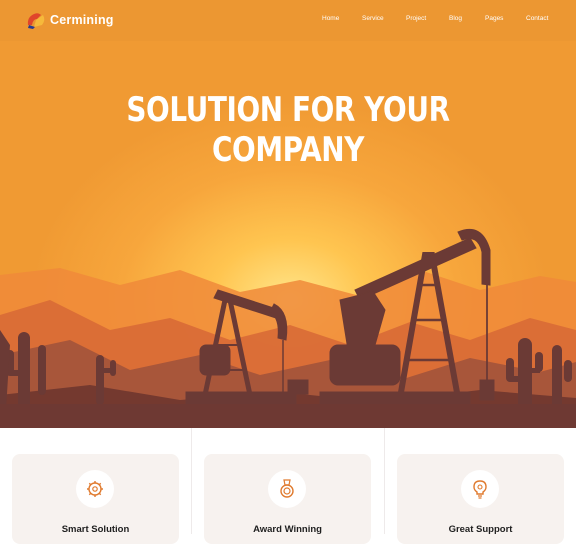  Describe the element at coordinates (373, 18) in the screenshot. I see `nav-item-service: Service` at that location.